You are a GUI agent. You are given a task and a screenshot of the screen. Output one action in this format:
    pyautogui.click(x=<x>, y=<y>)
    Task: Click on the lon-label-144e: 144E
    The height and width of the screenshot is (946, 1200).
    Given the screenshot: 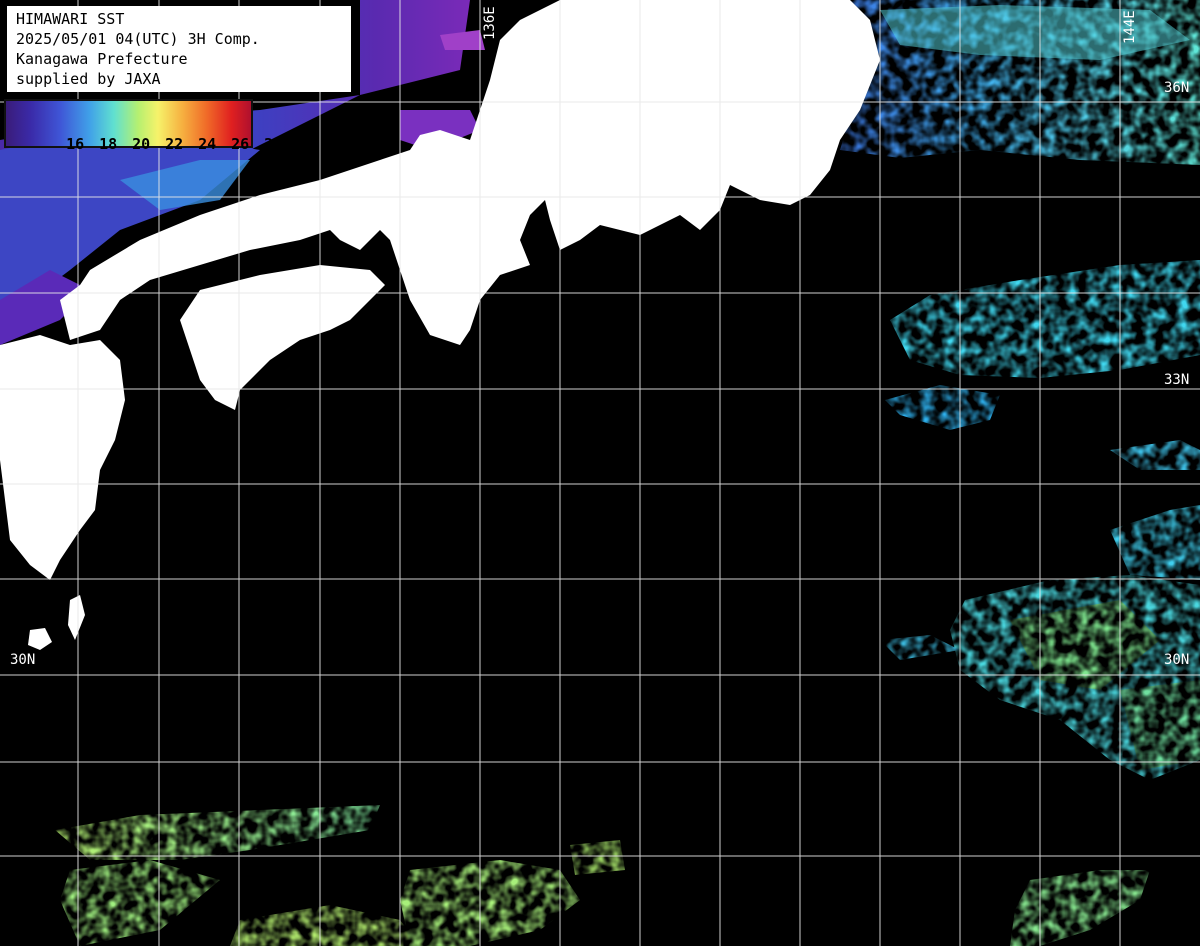 What is the action you would take?
    pyautogui.click(x=1130, y=27)
    